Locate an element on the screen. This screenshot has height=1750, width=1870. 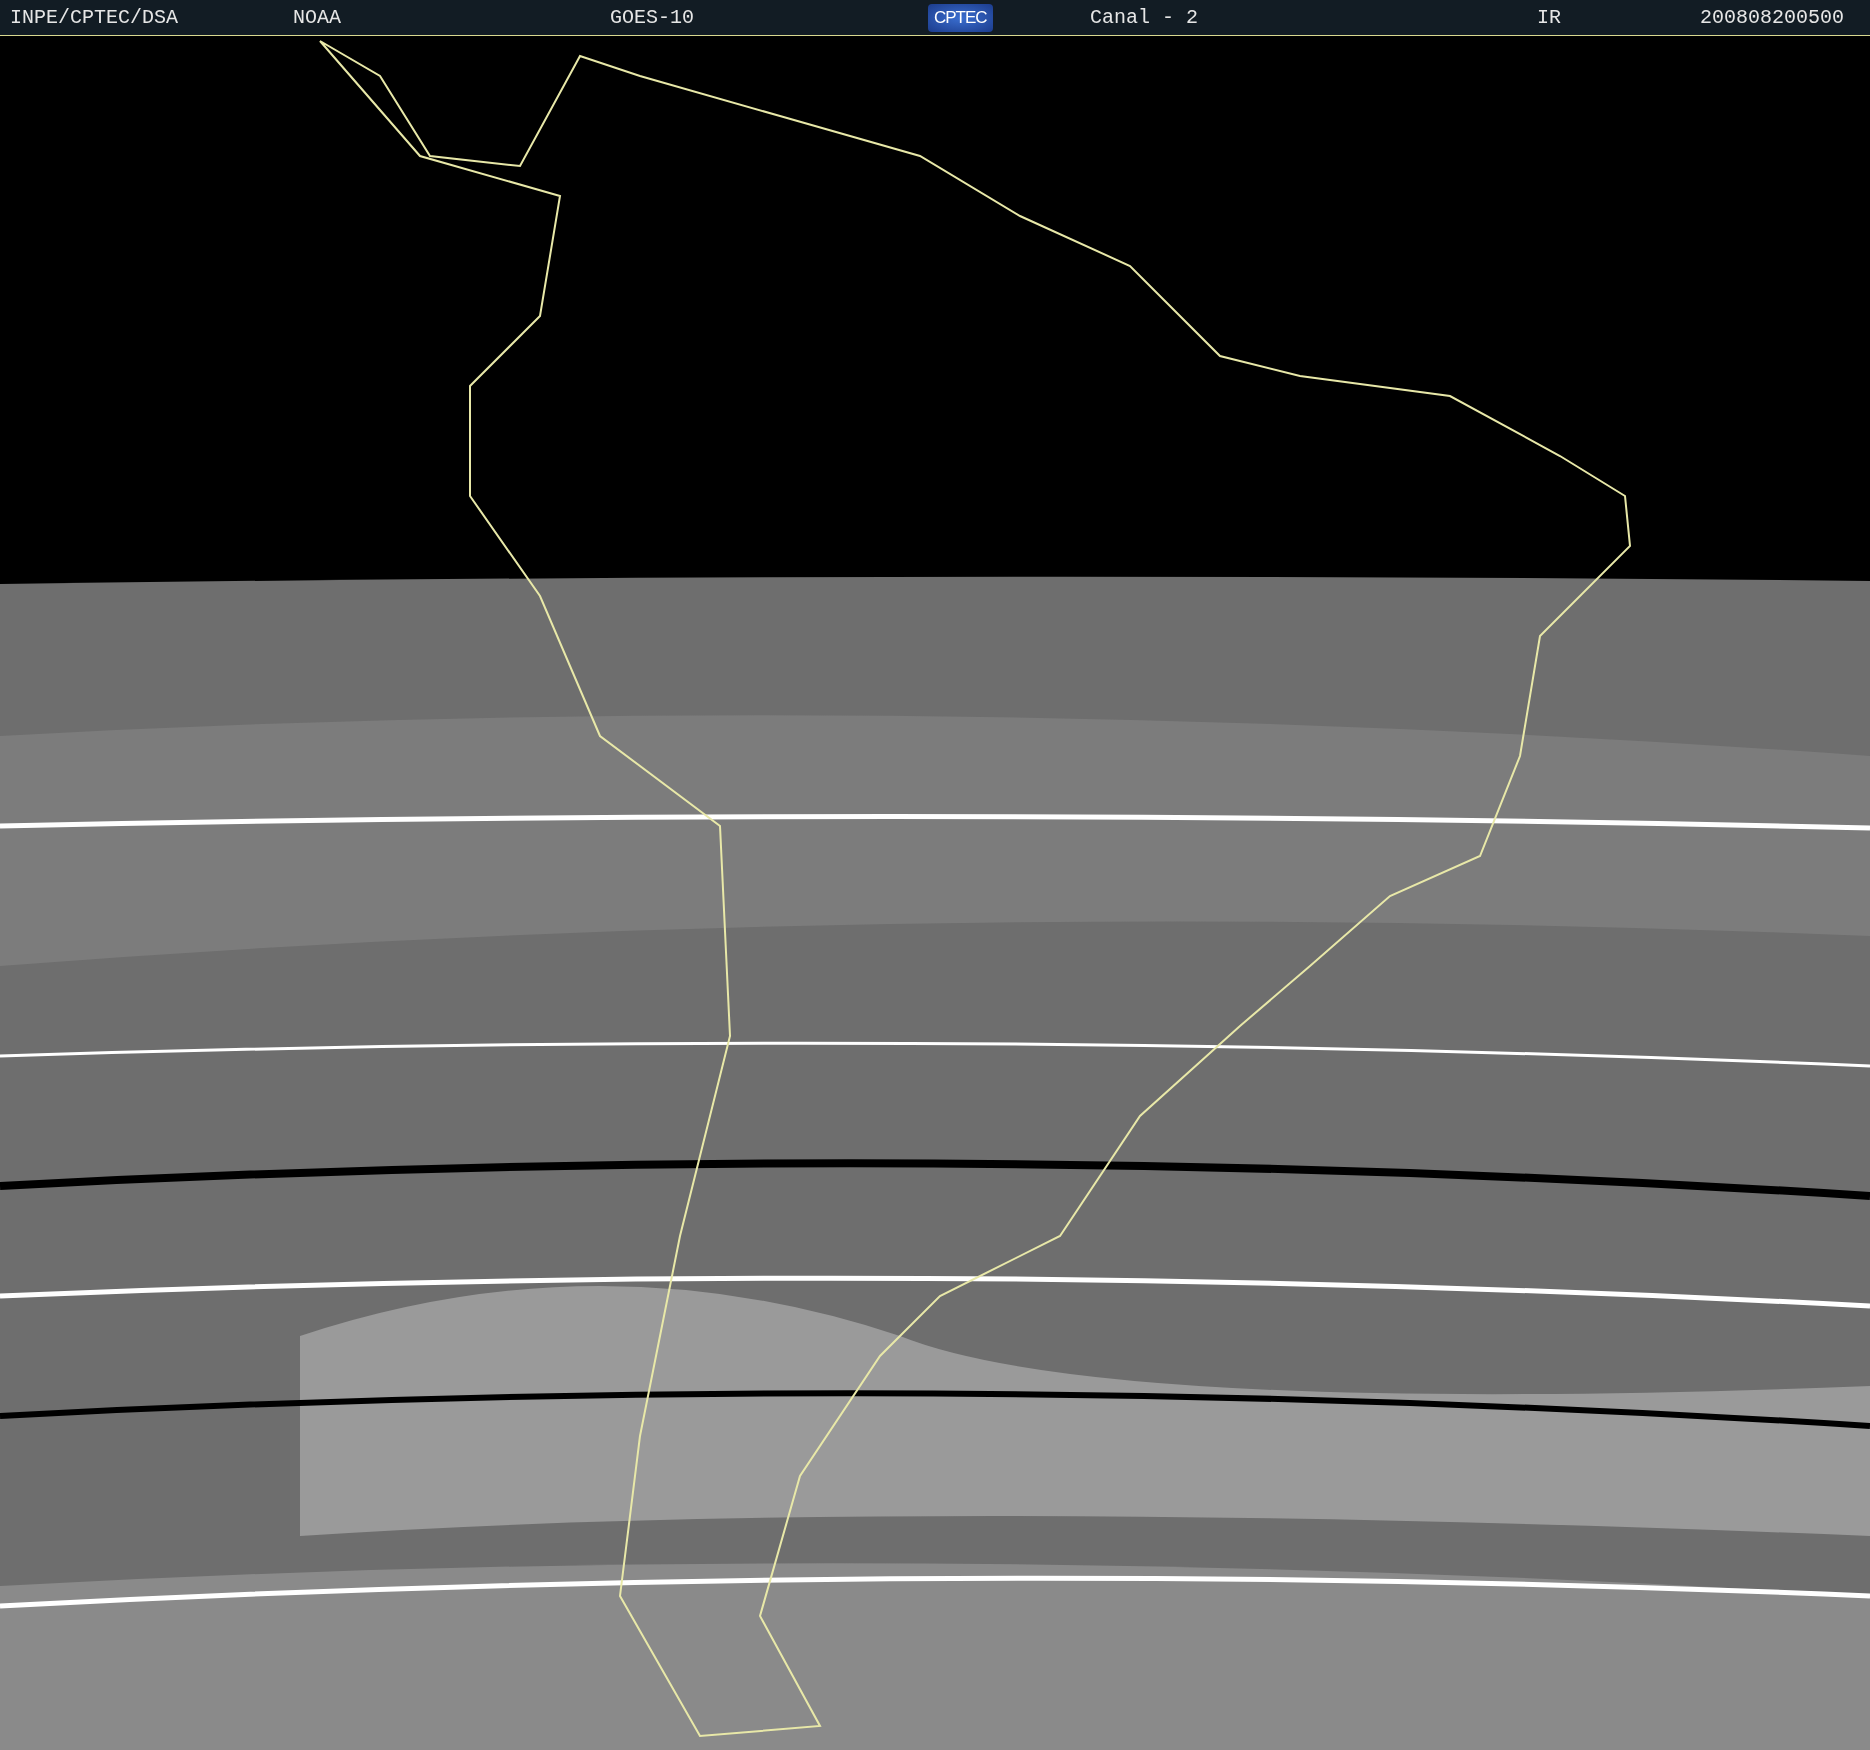
header-label: Canal - 2 is located at coordinates (1144, 17).